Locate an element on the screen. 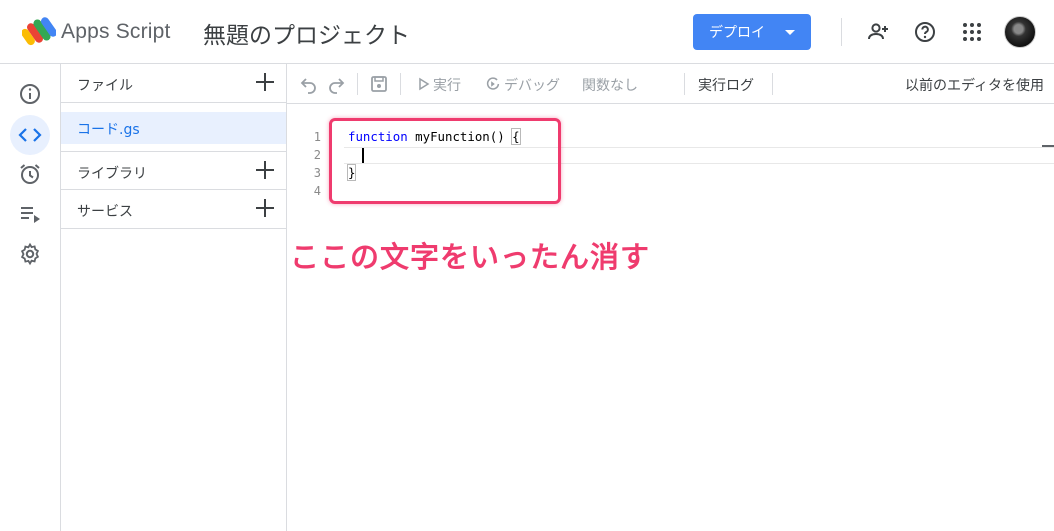  redo-icon is located at coordinates (336, 84).